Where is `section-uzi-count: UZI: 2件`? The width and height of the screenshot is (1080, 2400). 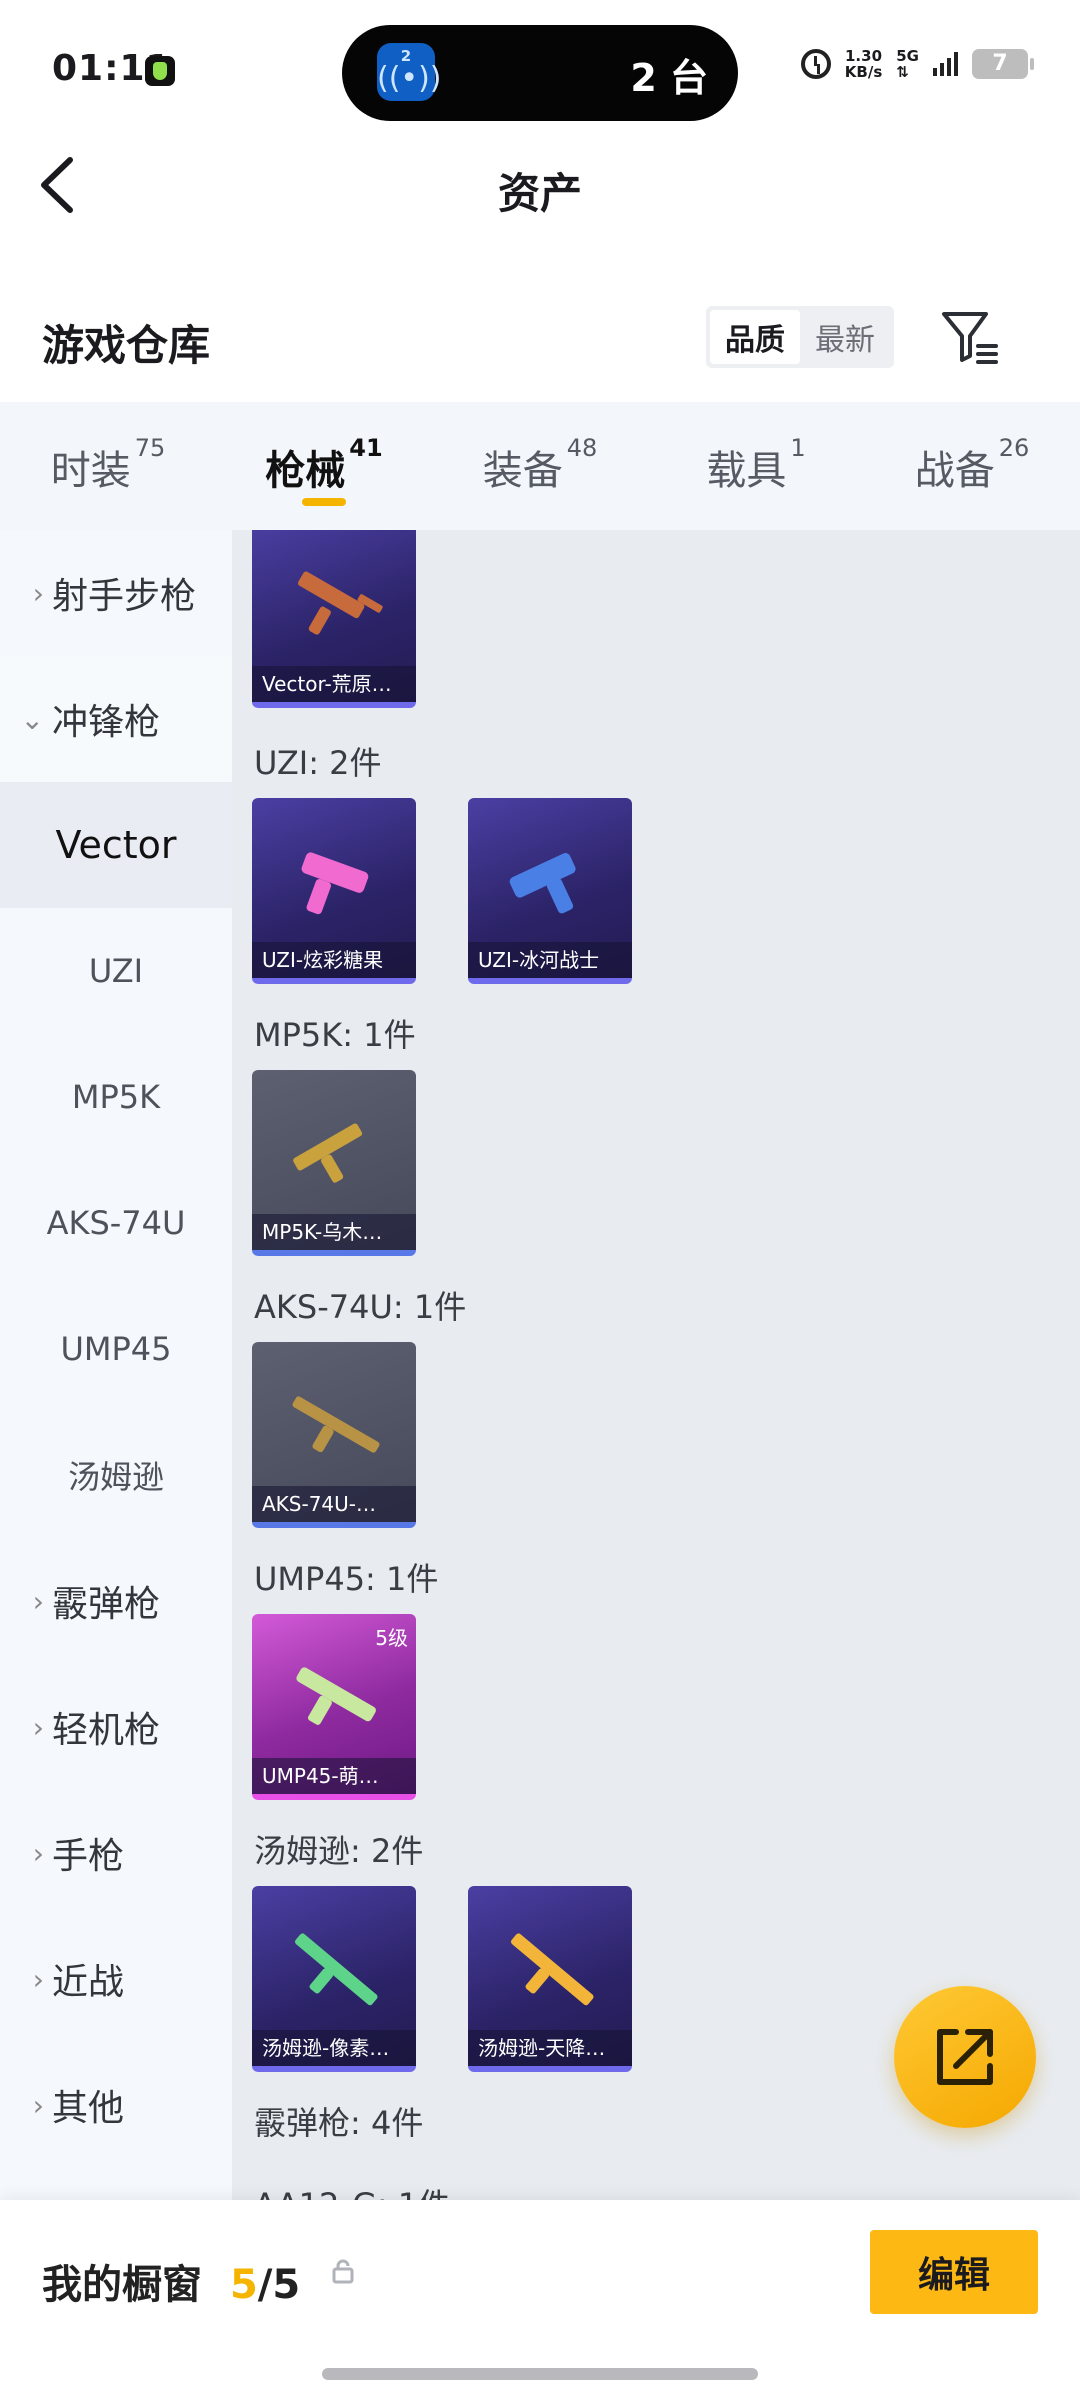
section-uzi-count: UZI: 2件 is located at coordinates (318, 763).